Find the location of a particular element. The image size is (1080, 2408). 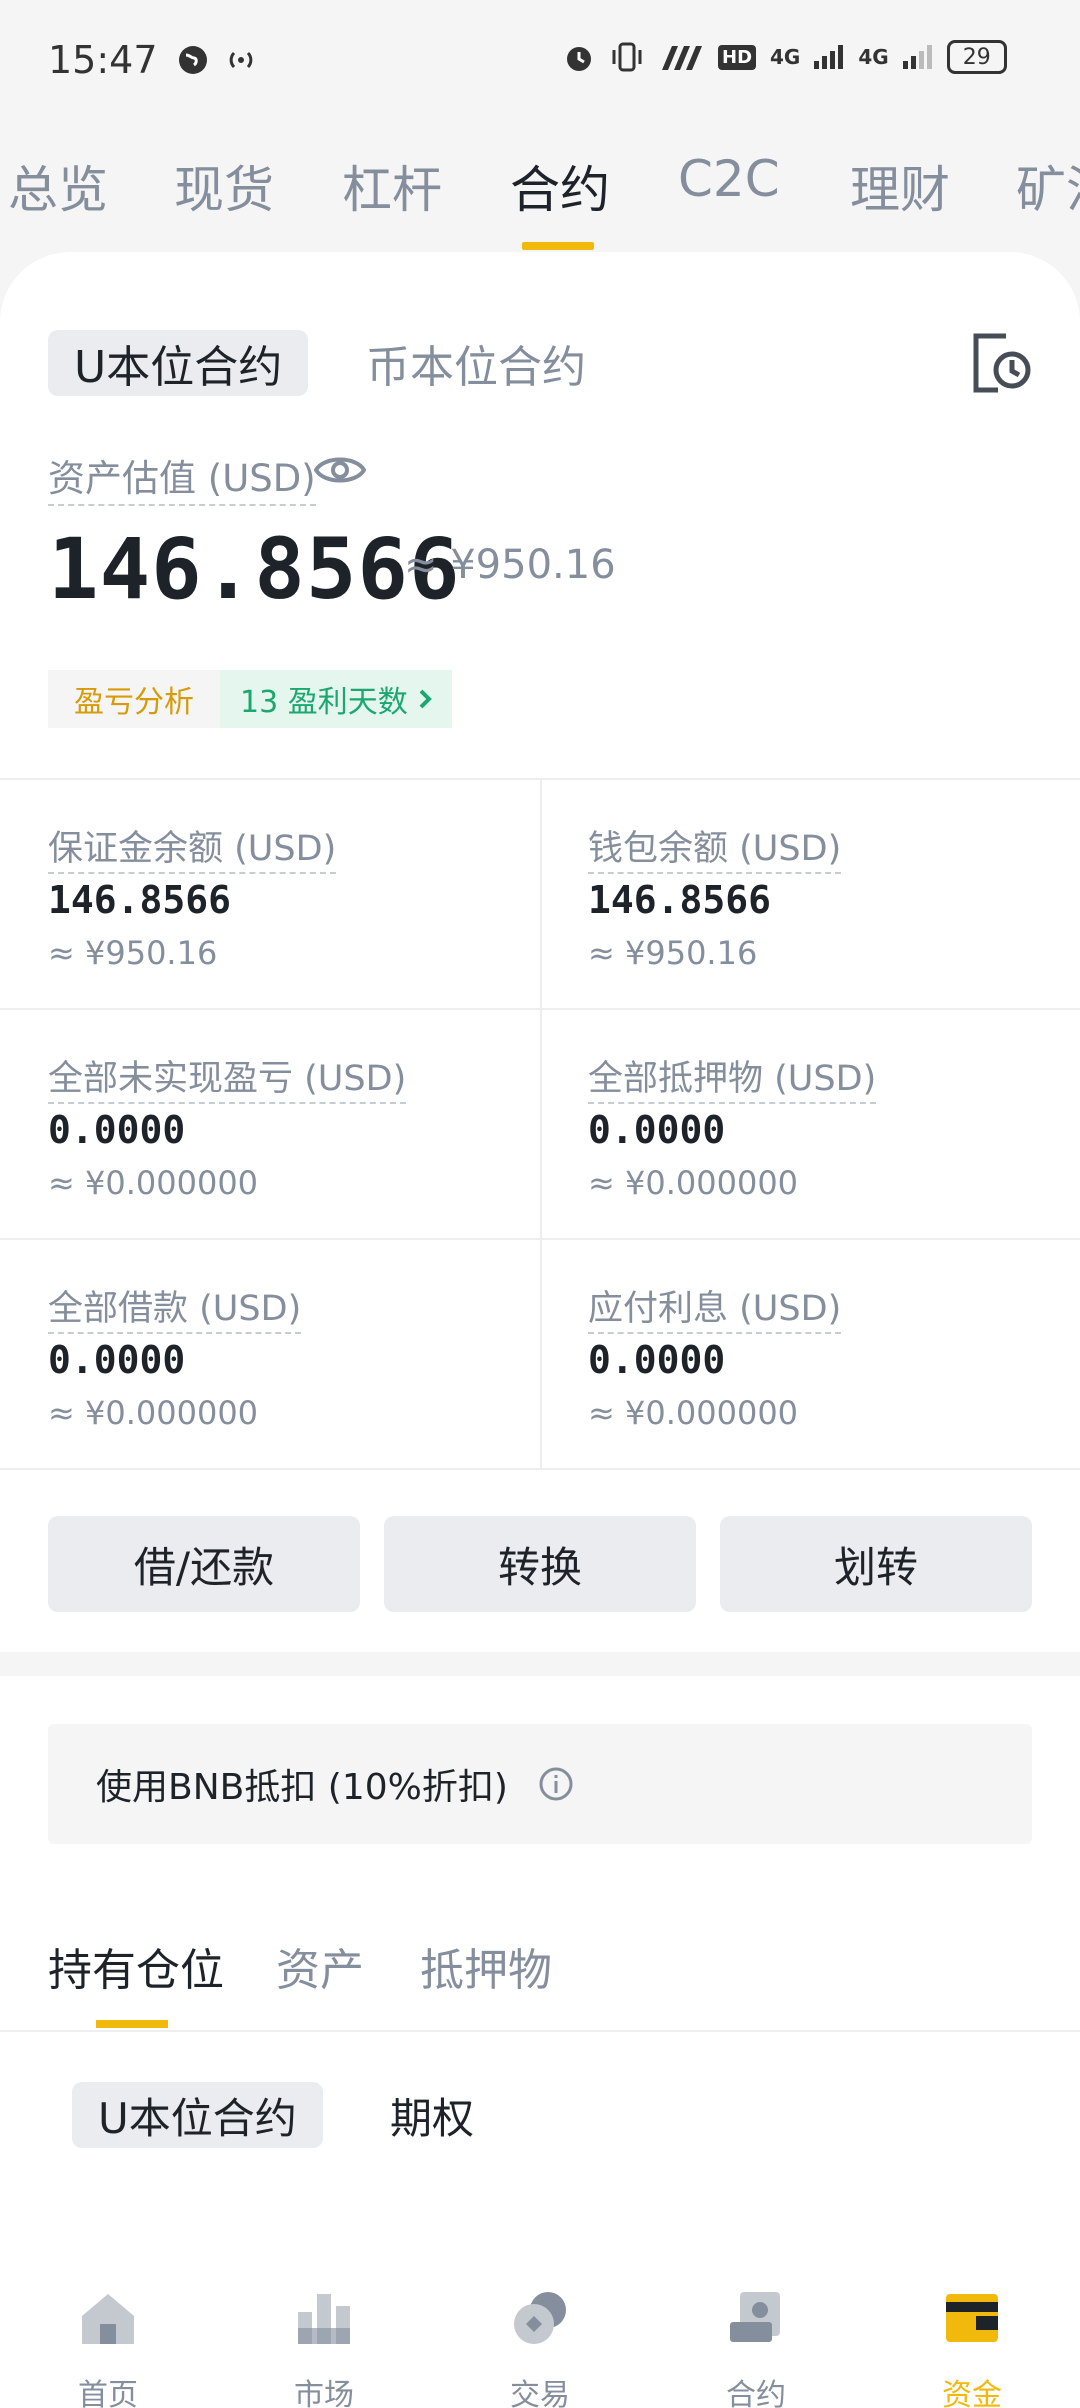

grid-label: 全部未实现盈亏 (USD) is located at coordinates (227, 1077).